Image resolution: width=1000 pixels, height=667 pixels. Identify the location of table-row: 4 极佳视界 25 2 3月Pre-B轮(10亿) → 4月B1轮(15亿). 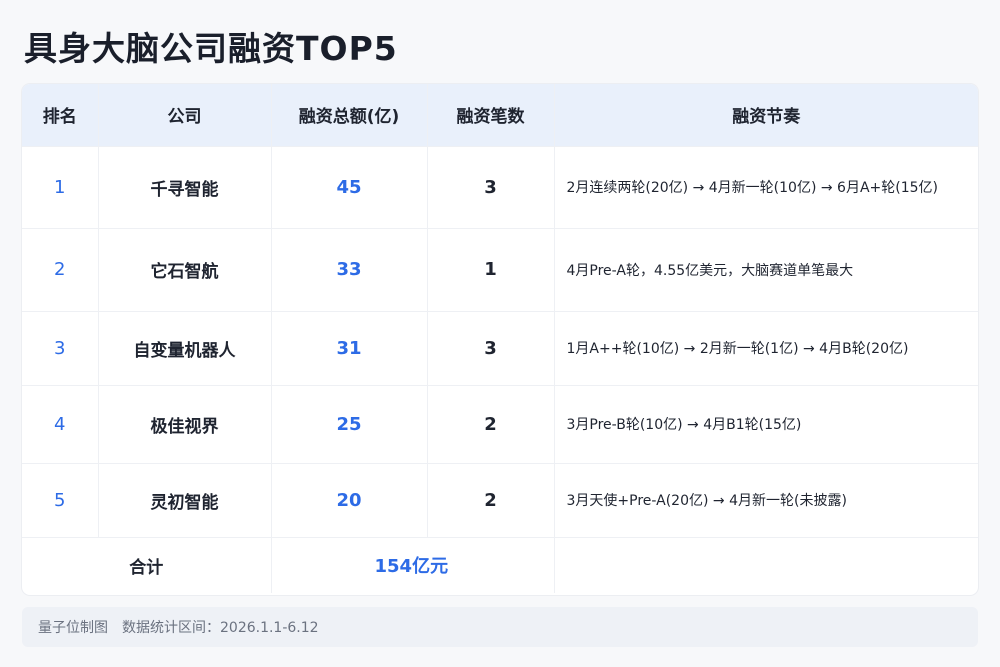
(500, 424).